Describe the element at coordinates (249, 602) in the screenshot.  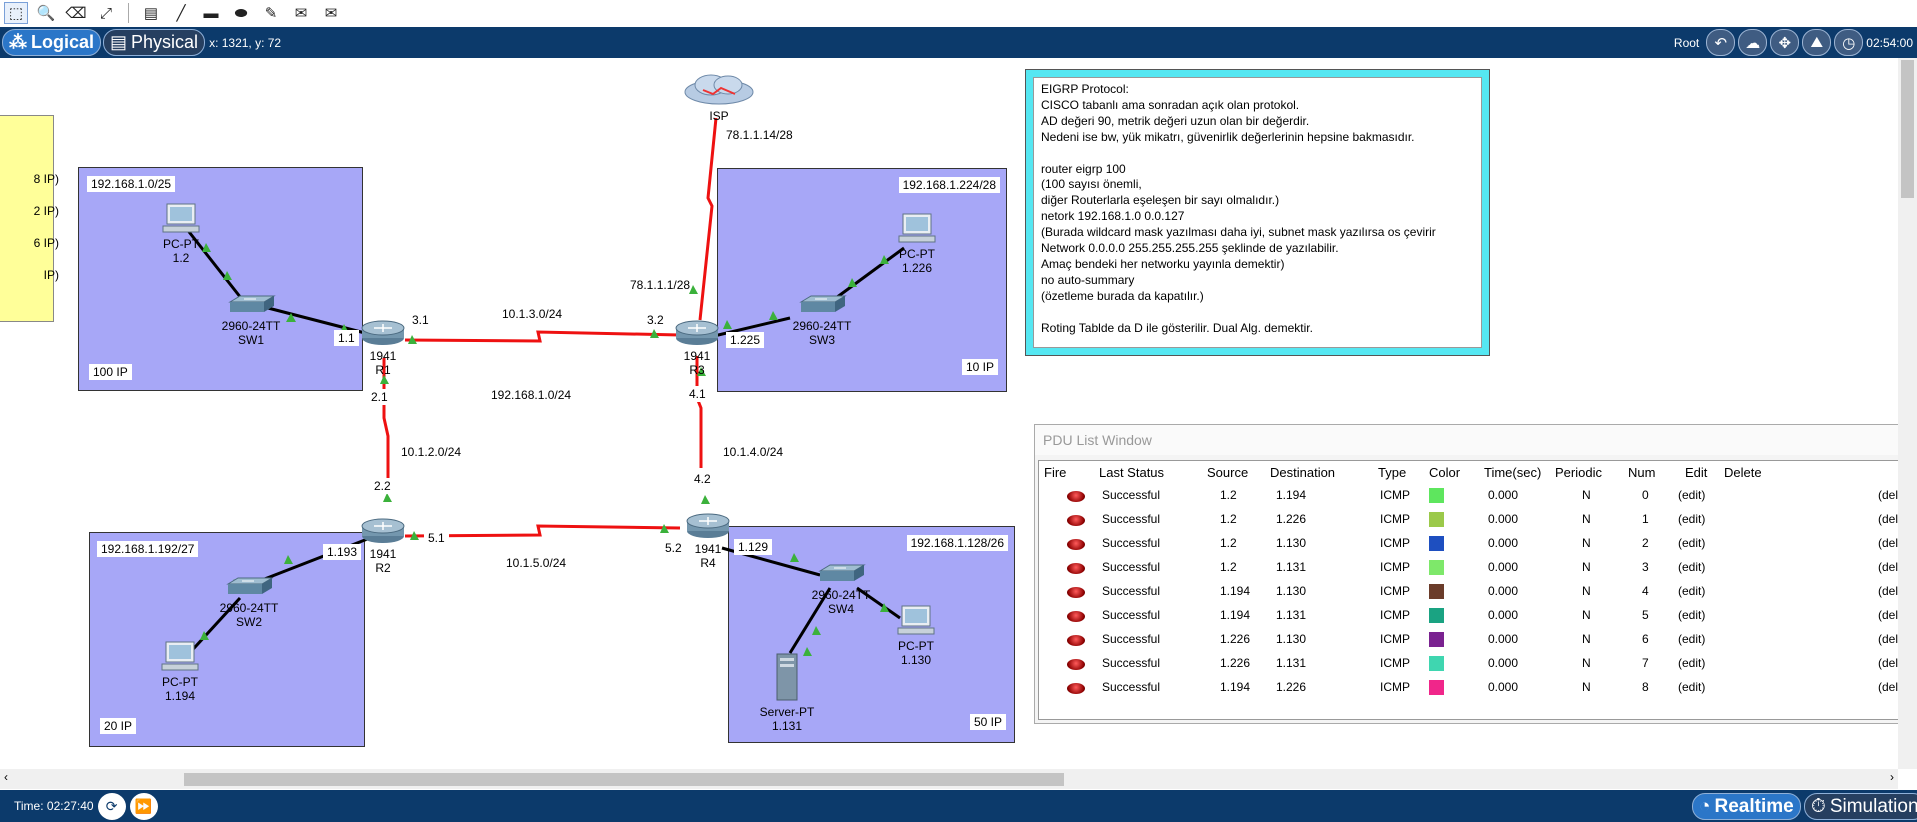
I see `switch-sw2: 2960-24TT SW2` at that location.